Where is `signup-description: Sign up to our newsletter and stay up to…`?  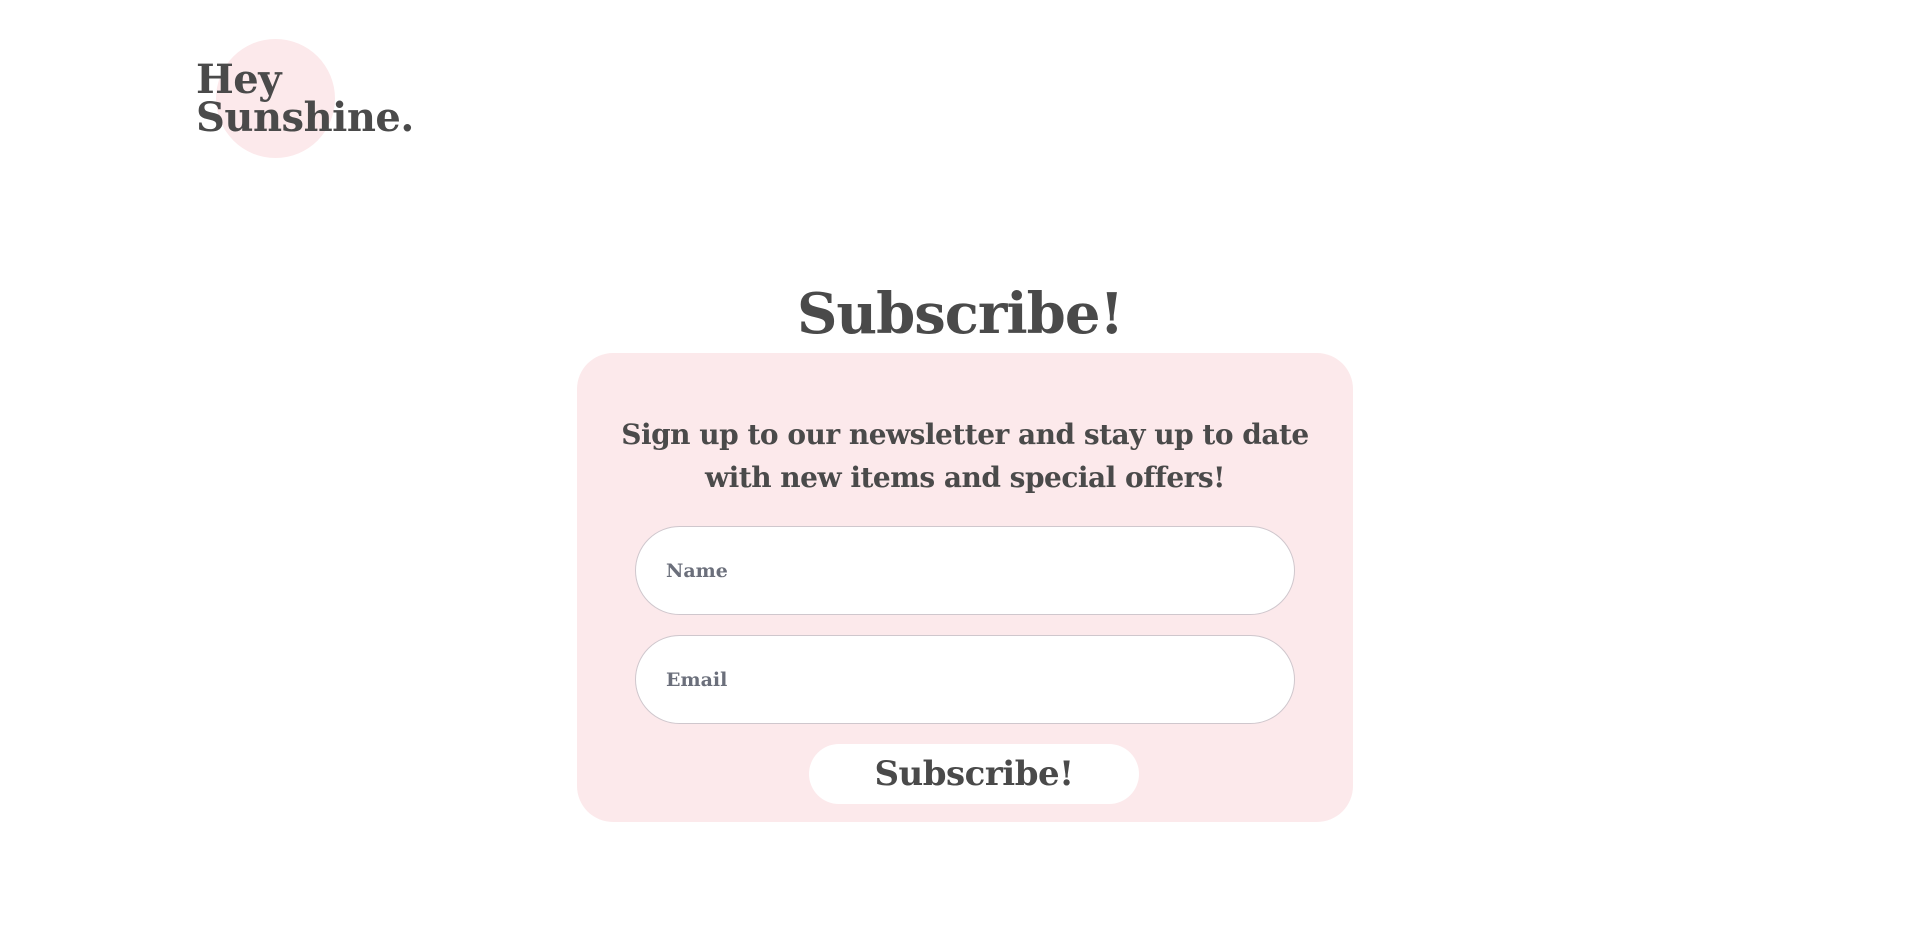 signup-description: Sign up to our newsletter and stay up to… is located at coordinates (965, 456).